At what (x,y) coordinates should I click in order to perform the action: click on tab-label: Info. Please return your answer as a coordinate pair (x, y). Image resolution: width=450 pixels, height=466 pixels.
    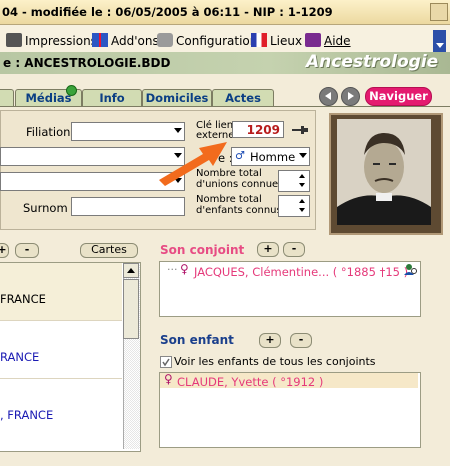
    Looking at the image, I should click on (112, 98).